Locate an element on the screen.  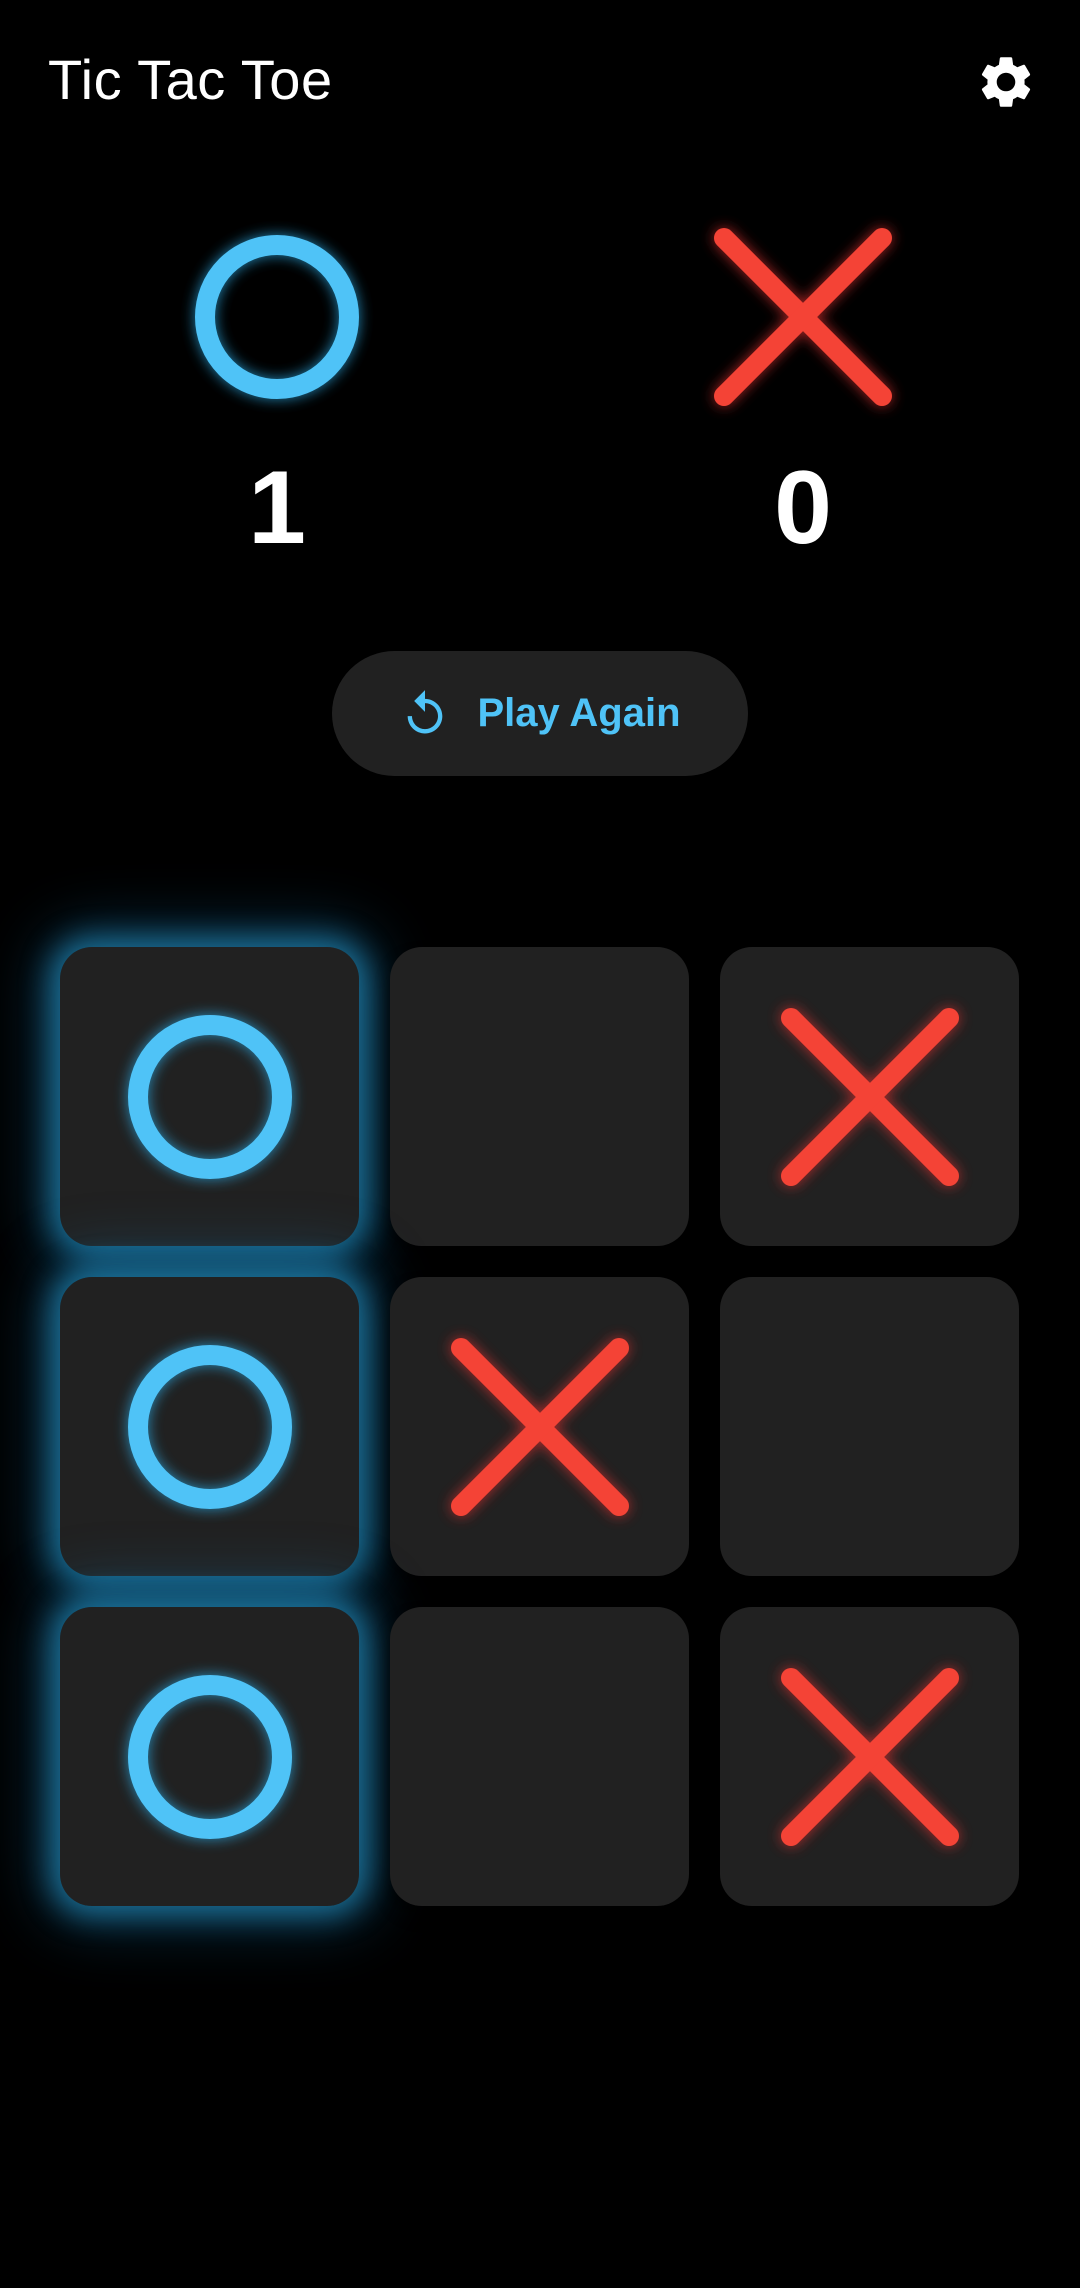
app-title: Tic Tac Toe is located at coordinates (190, 79).